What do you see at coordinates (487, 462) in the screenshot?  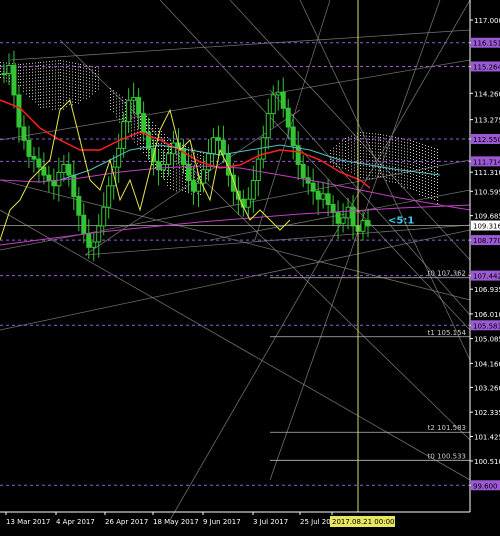 I see `price-tick-label: 100.510` at bounding box center [487, 462].